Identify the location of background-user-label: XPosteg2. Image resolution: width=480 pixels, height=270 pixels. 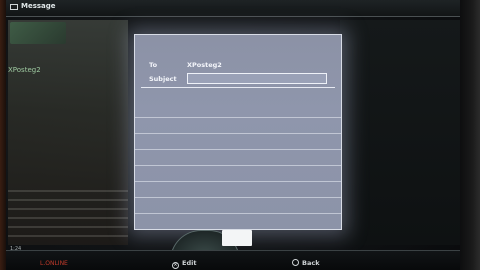
(24, 70).